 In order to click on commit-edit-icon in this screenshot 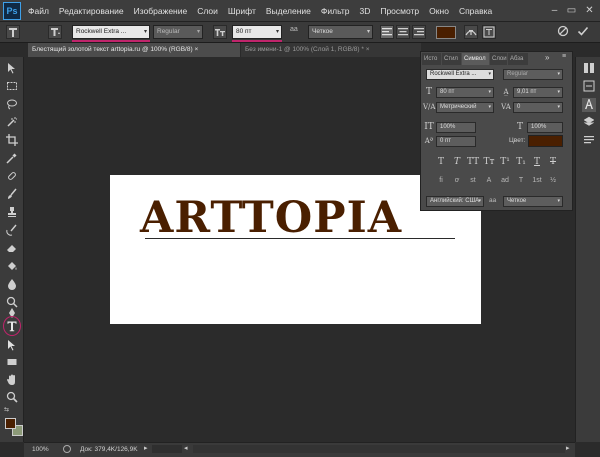, I will do `click(583, 32)`.